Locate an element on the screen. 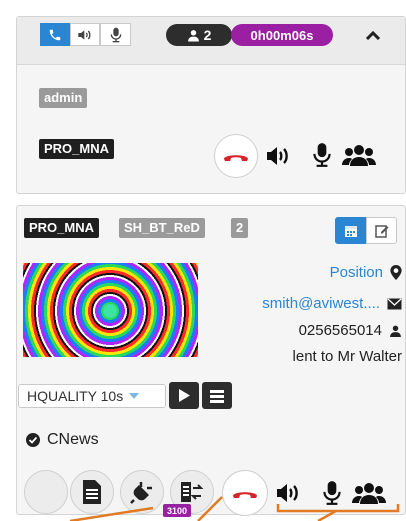 Image resolution: width=406 pixels, height=521 pixels. annotation-arrow-intercom is located at coordinates (210, 508).